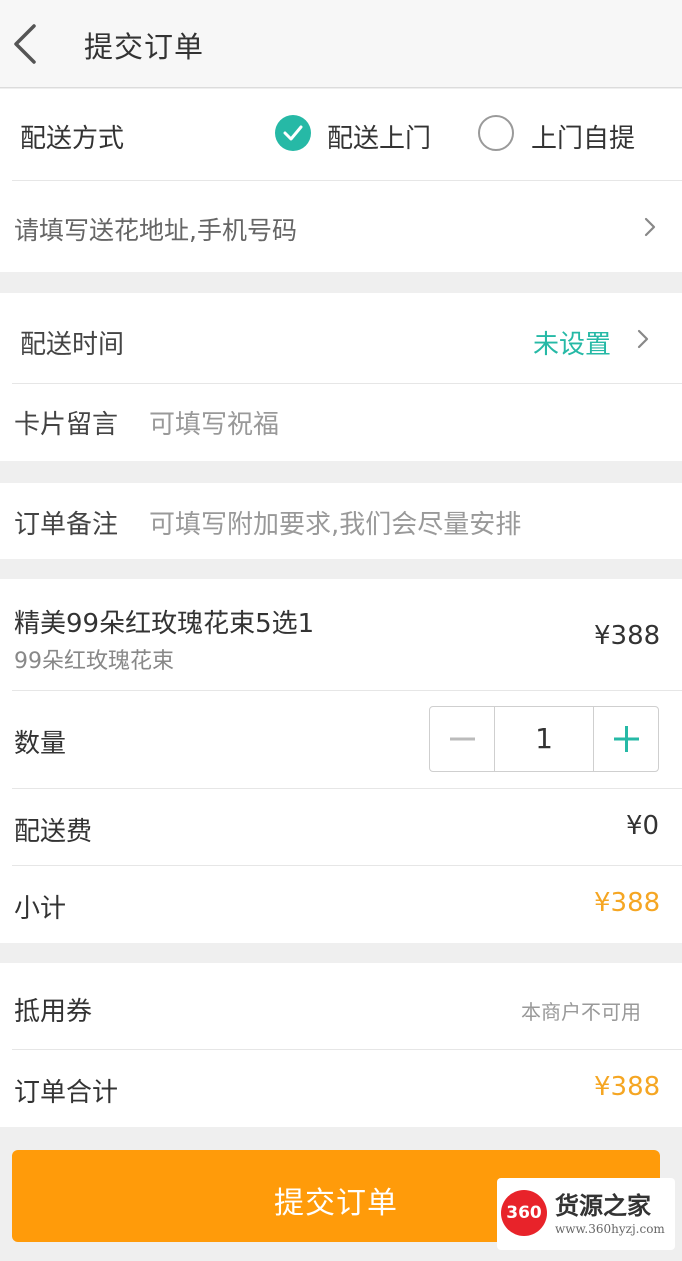 The image size is (682, 1261). I want to click on card-message-row: 卡片留言 可填写祝福, so click(341, 422).